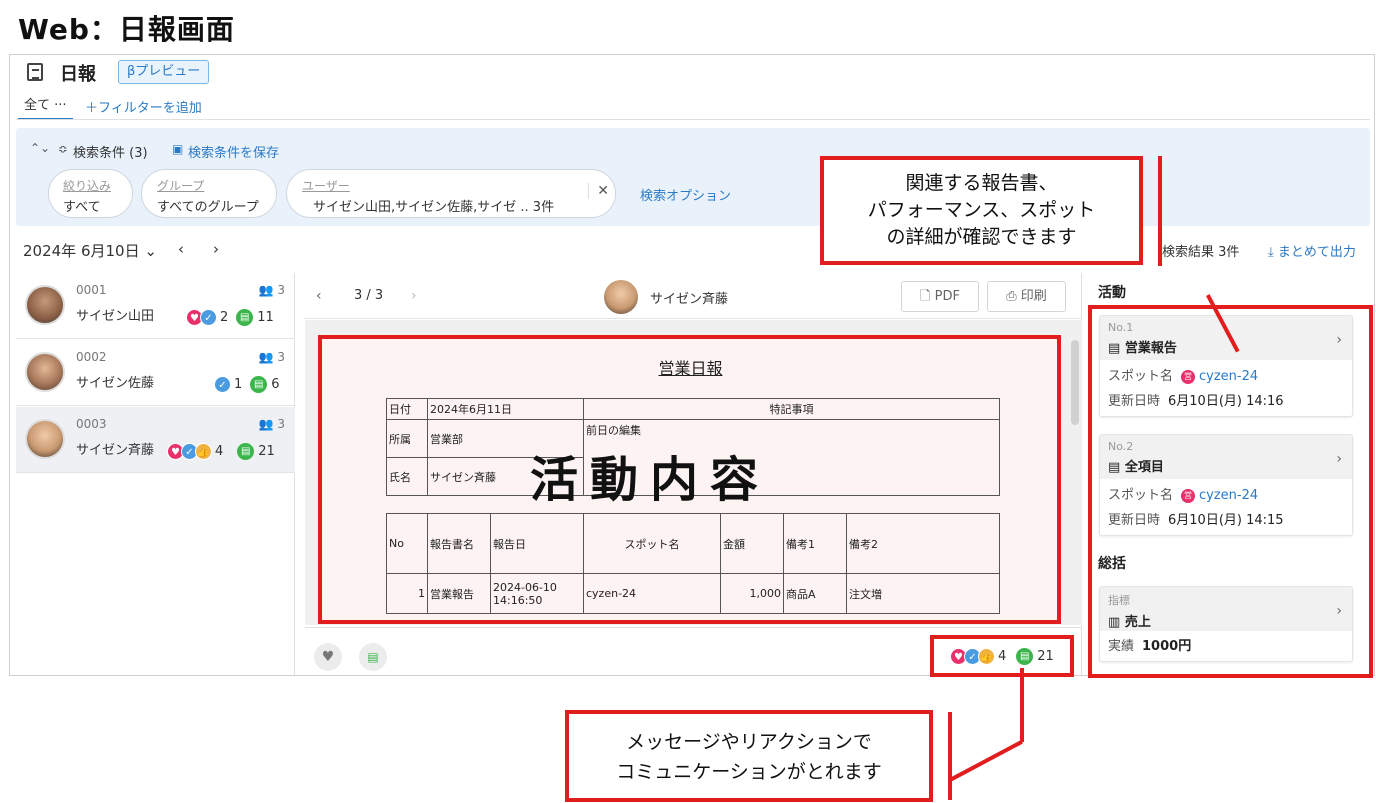 The width and height of the screenshot is (1376, 803). What do you see at coordinates (749, 756) in the screenshot?
I see `callout-communication: メッセージやリアクションで コミュニケーションがとれます` at bounding box center [749, 756].